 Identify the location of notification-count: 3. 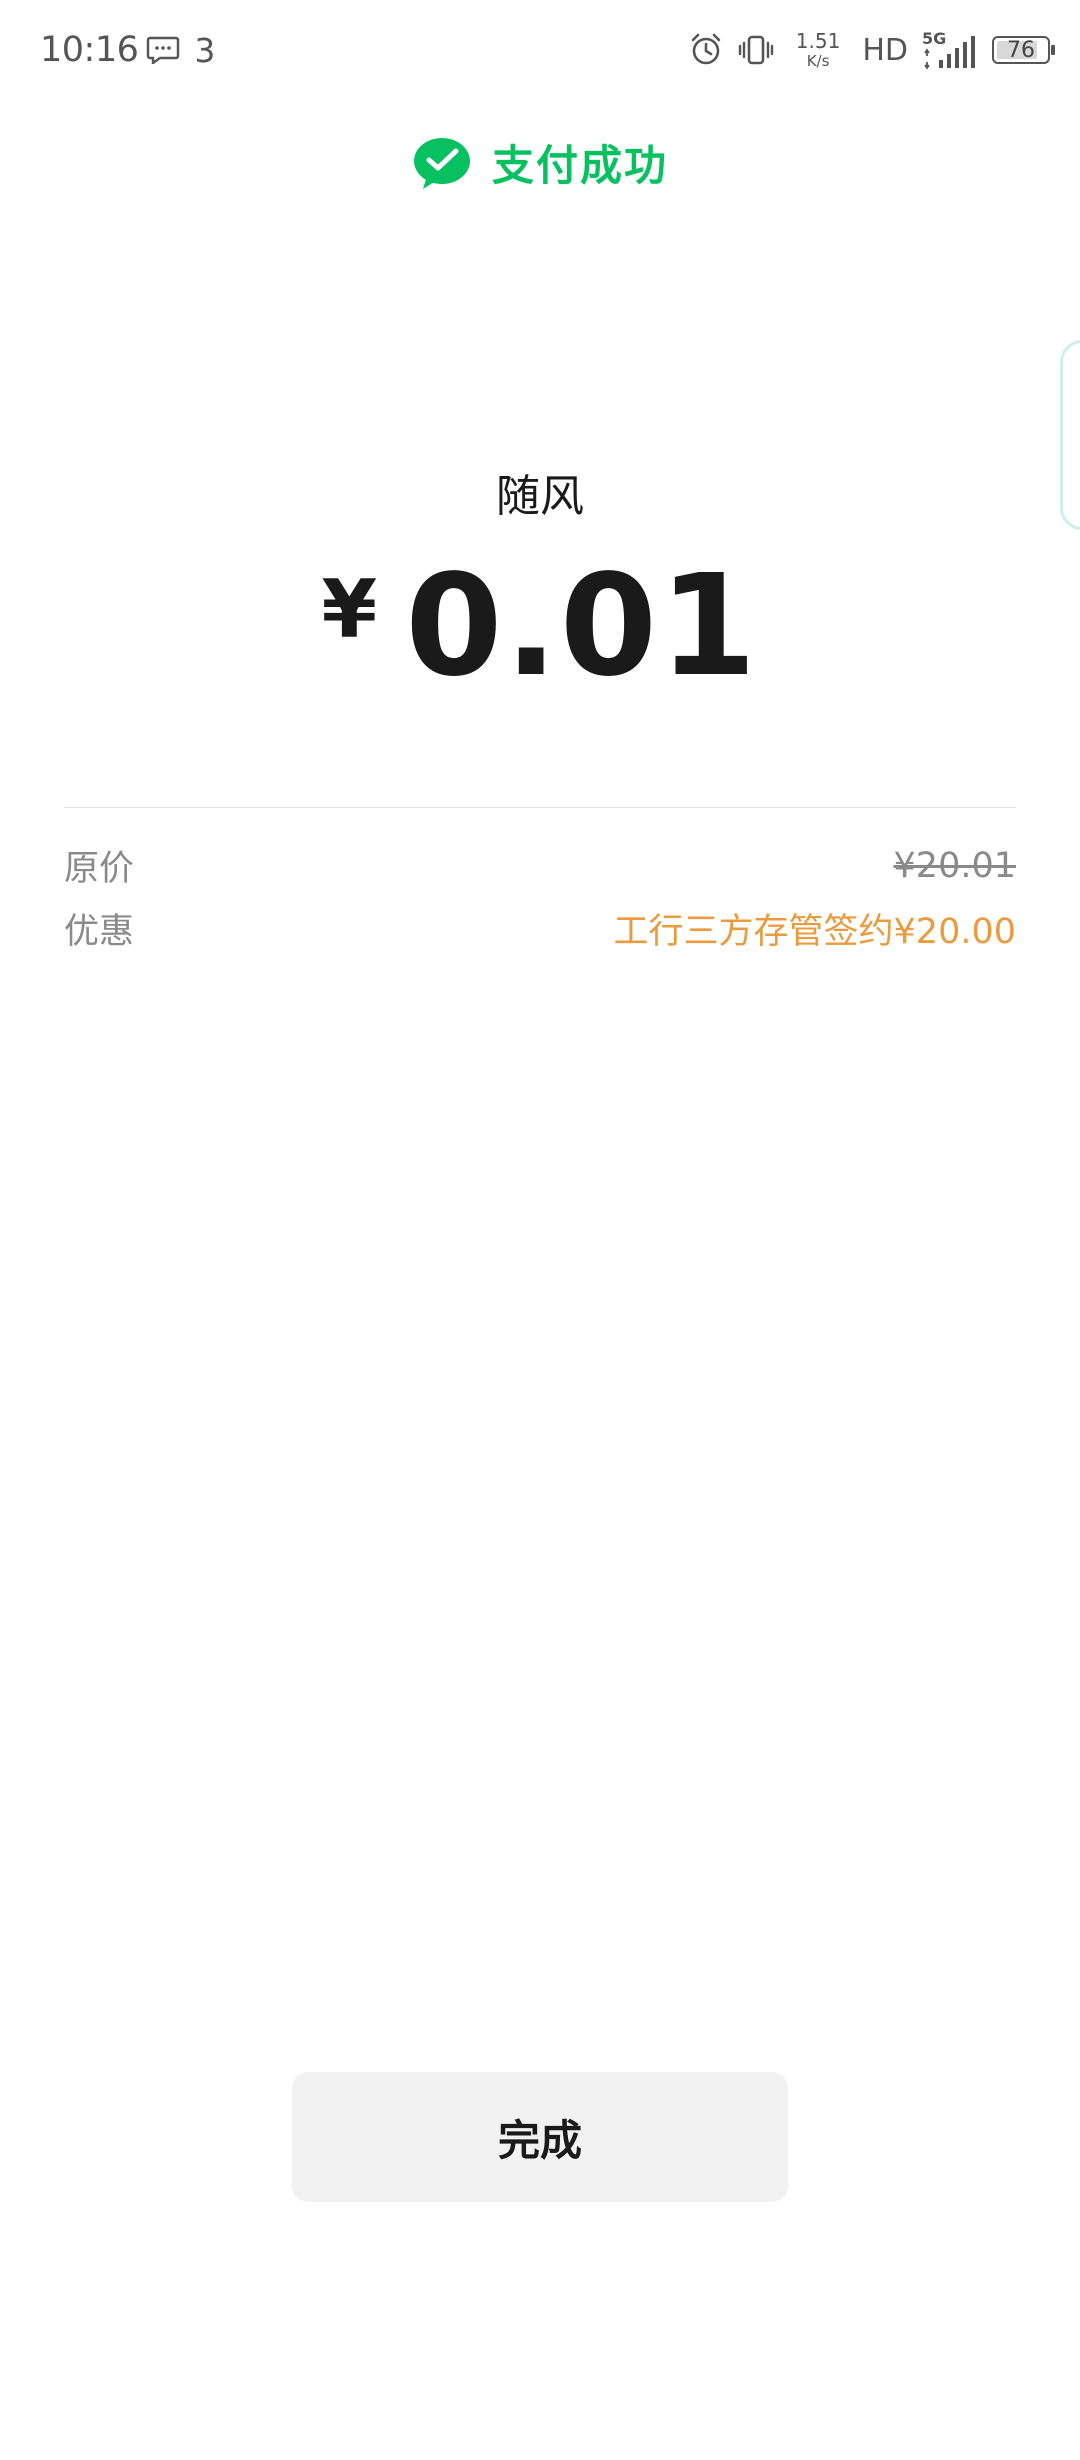
(205, 50).